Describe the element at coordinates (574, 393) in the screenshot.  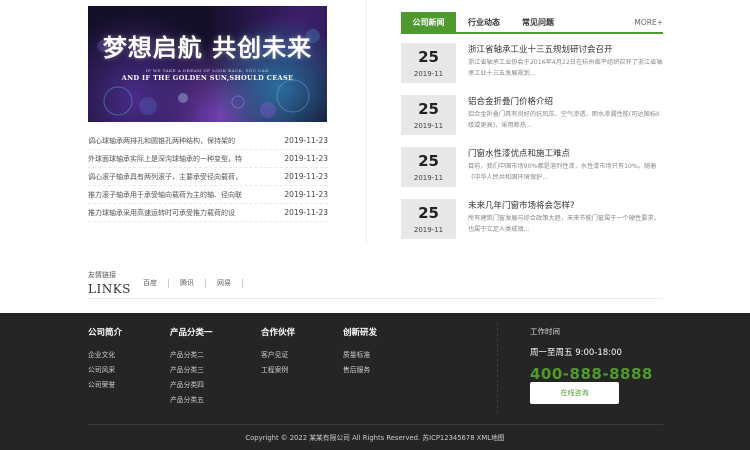
I see `online-consult-button: 在线咨询` at that location.